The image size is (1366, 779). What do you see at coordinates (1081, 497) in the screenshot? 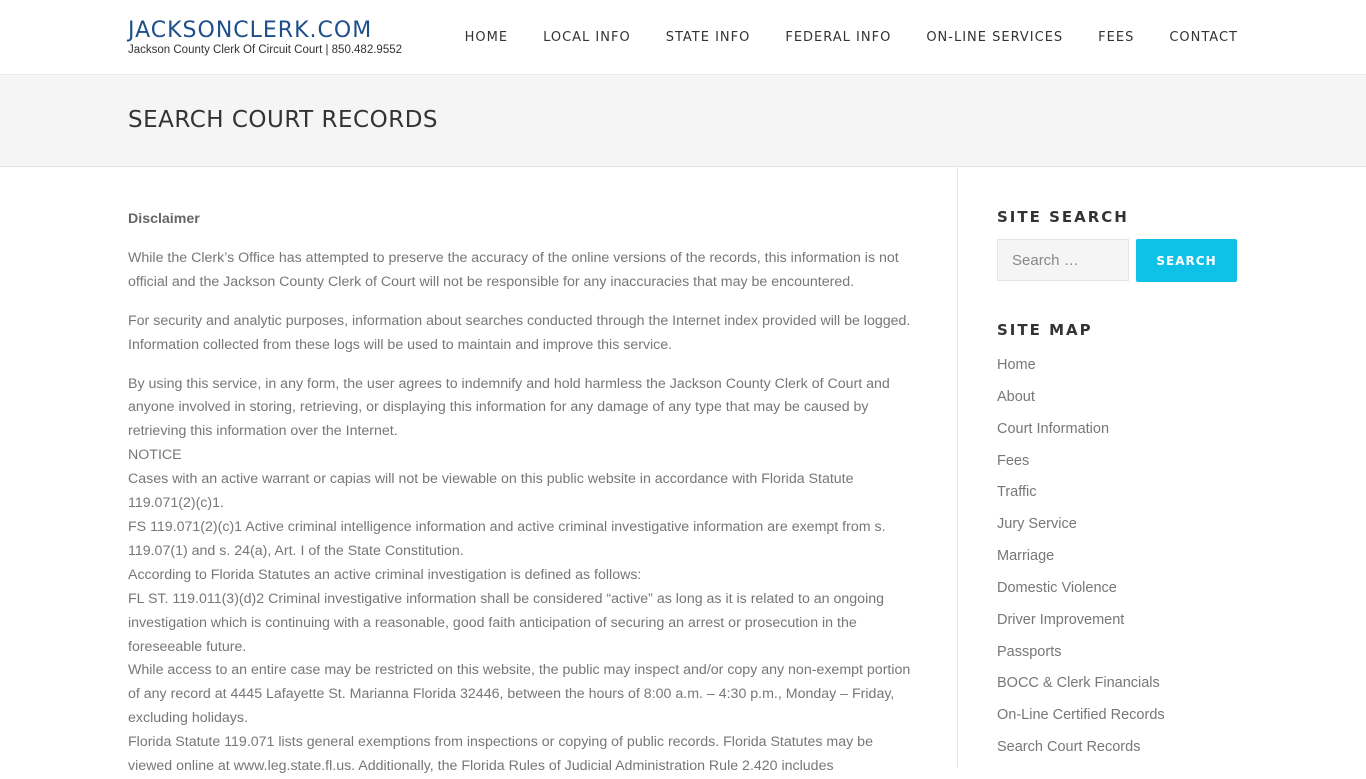
I see `sitemap-item-traffic: Traffic` at bounding box center [1081, 497].